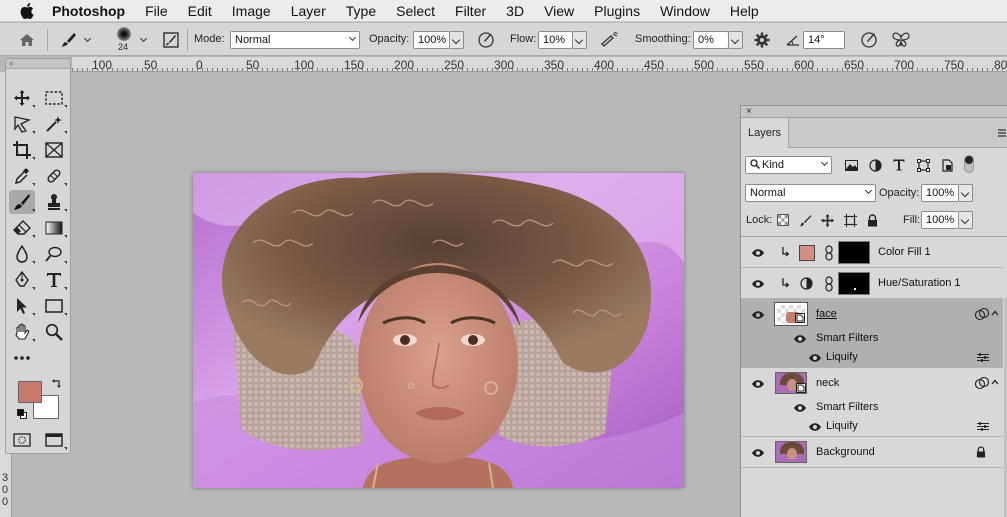 This screenshot has width=1007, height=517. Describe the element at coordinates (827, 383) in the screenshot. I see `layer-name: neck` at that location.